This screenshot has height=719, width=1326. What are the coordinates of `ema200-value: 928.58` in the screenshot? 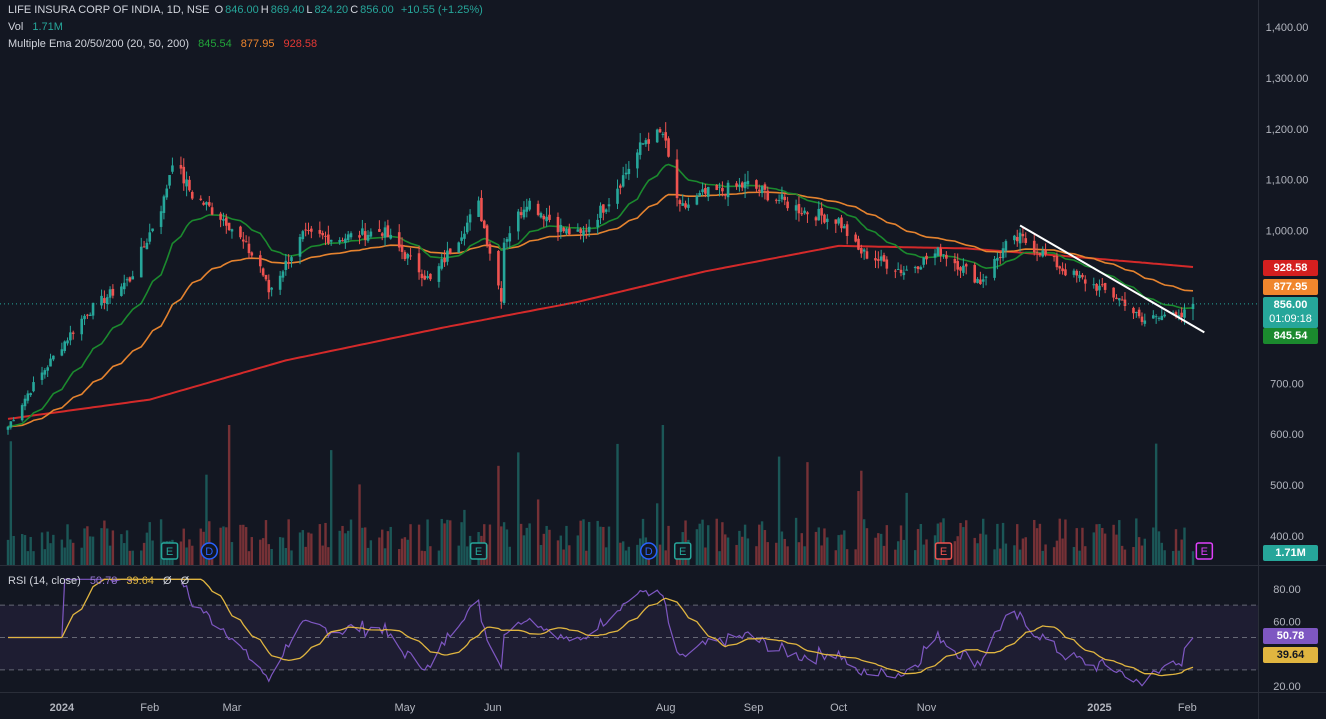 It's located at (300, 44).